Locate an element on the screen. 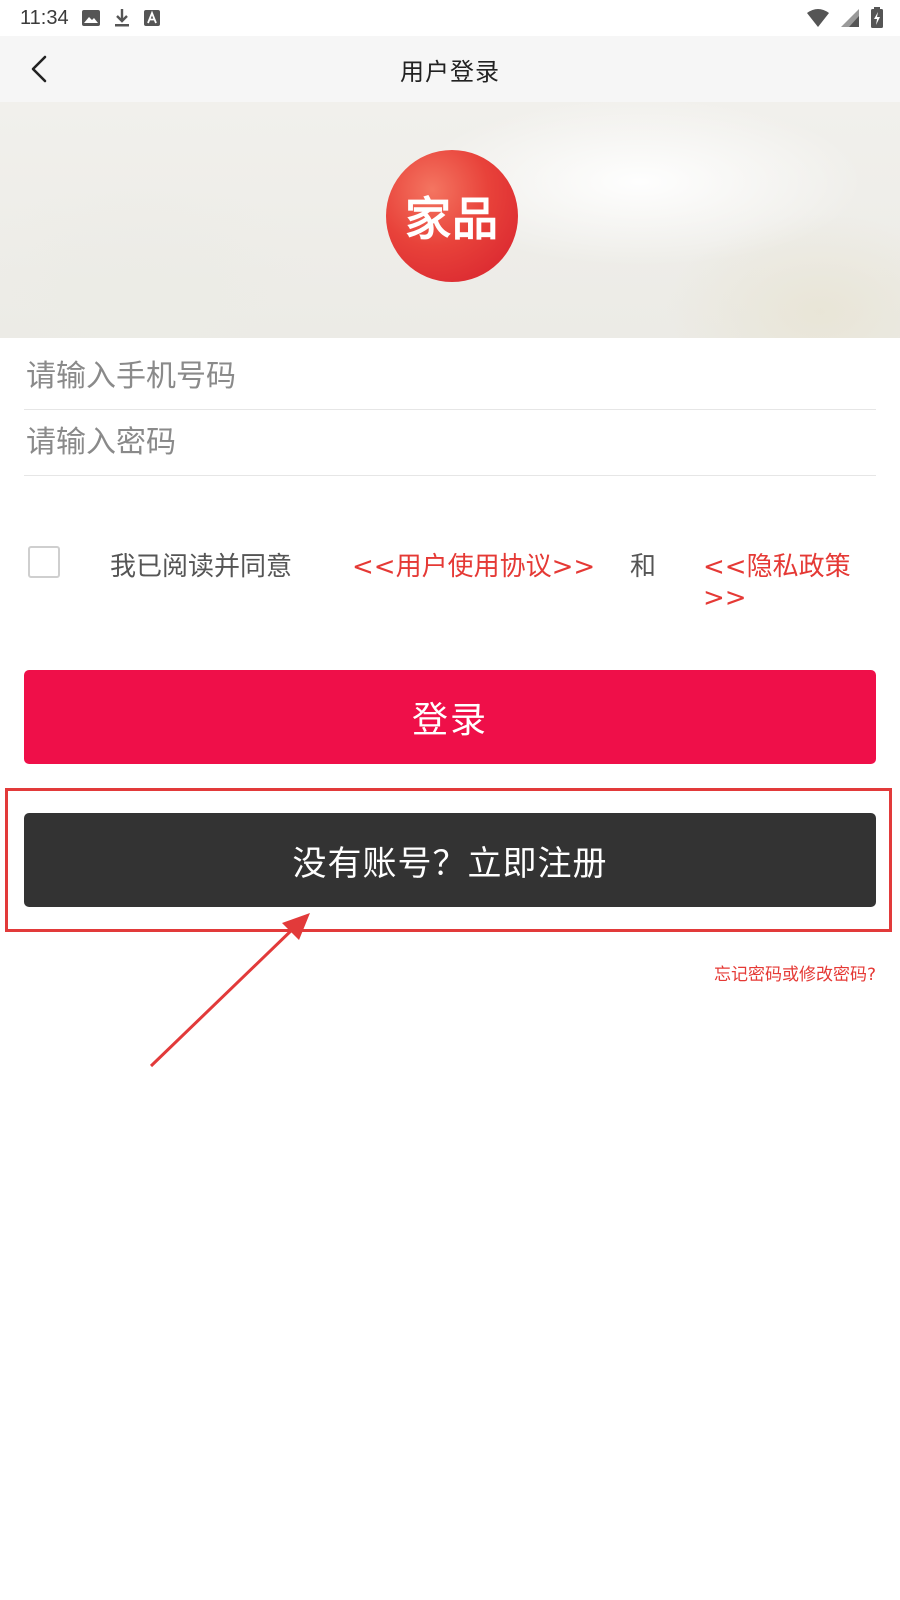 The image size is (900, 1600). login-button: 登录 is located at coordinates (450, 717).